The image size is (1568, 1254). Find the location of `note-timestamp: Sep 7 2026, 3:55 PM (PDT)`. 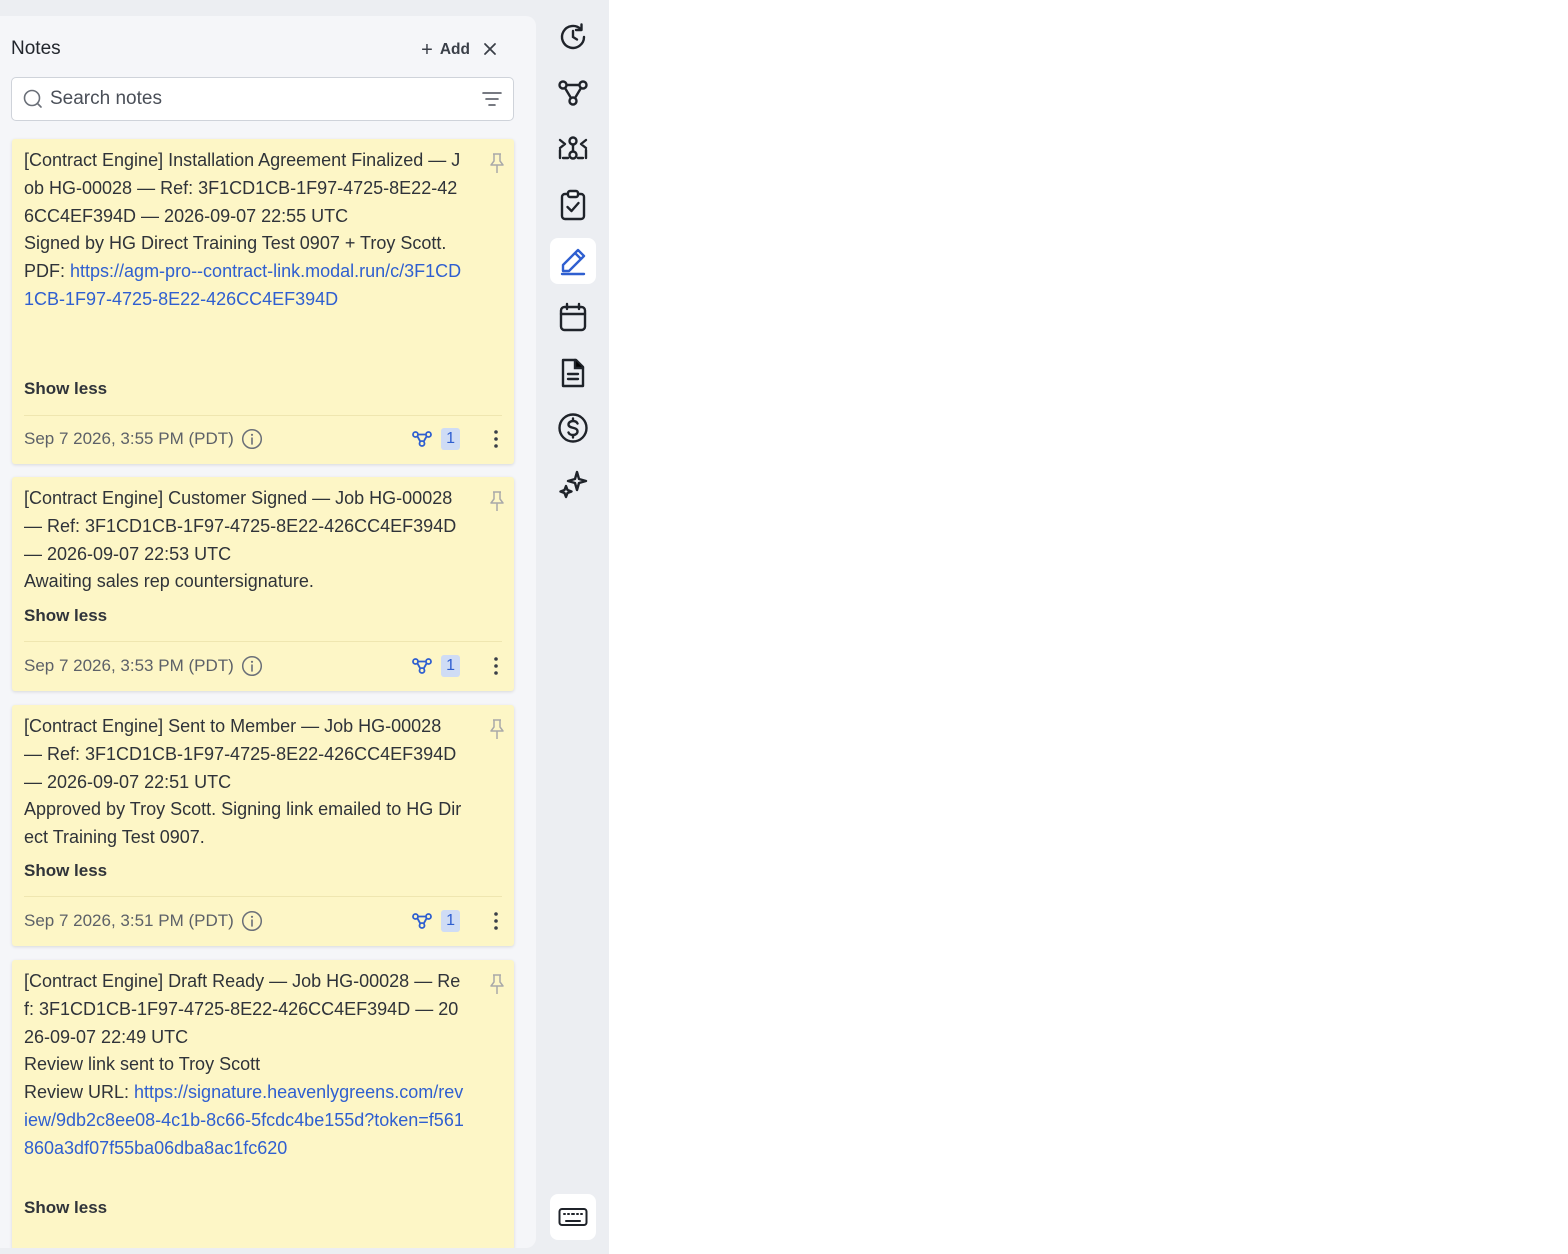

note-timestamp: Sep 7 2026, 3:55 PM (PDT) is located at coordinates (129, 438).